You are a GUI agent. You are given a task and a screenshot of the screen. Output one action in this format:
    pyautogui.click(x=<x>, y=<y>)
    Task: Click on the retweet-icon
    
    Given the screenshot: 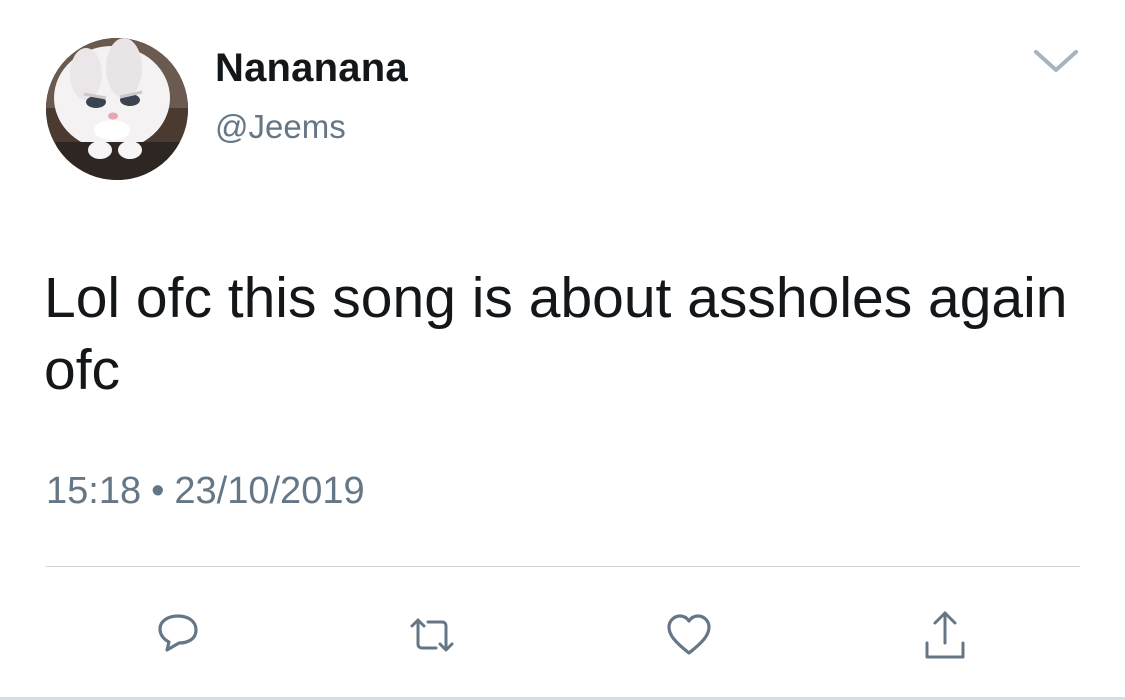 What is the action you would take?
    pyautogui.click(x=432, y=635)
    